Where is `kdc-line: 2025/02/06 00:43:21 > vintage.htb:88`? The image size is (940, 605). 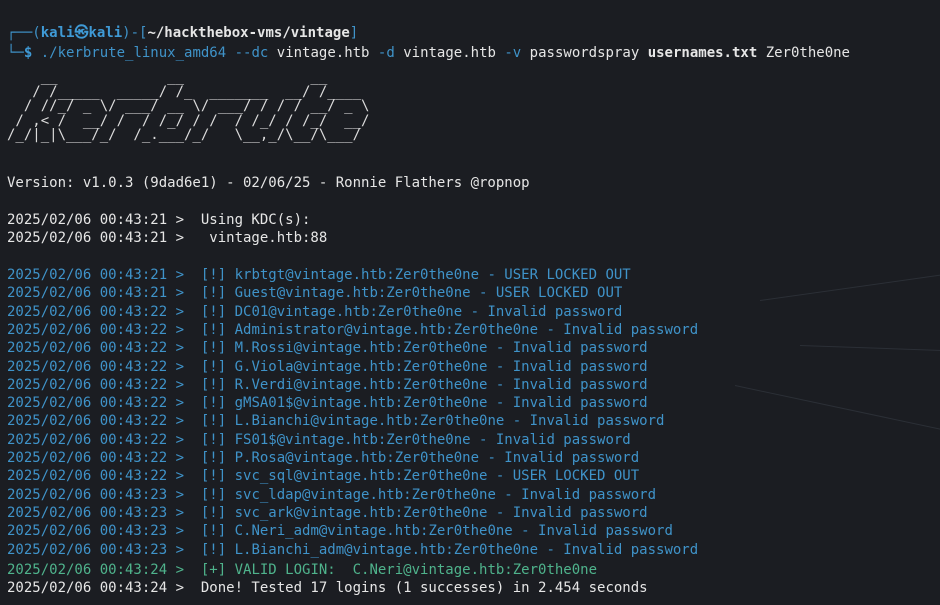 kdc-line: 2025/02/06 00:43:21 > vintage.htb:88 is located at coordinates (167, 238).